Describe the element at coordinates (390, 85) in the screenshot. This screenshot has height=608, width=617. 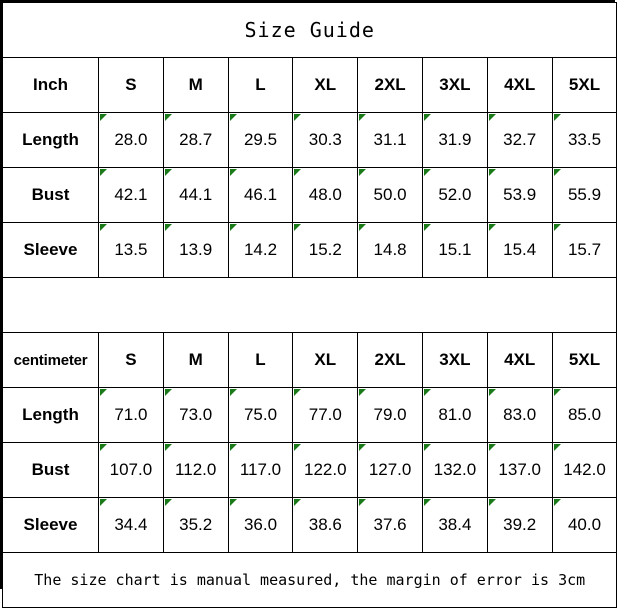
I see `size-header-2xl: 2XL` at that location.